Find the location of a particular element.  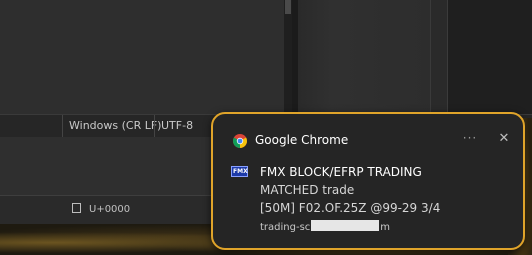

codepoint-label: U+0000 is located at coordinates (110, 209).